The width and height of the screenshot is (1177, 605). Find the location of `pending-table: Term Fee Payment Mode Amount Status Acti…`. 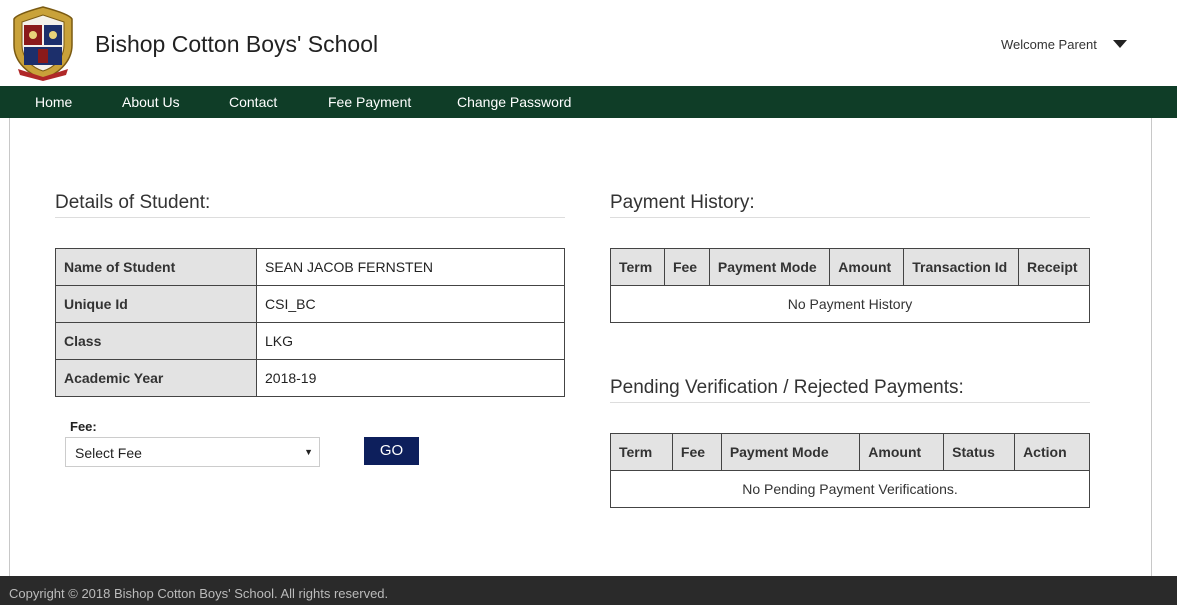

pending-table: Term Fee Payment Mode Amount Status Acti… is located at coordinates (850, 470).